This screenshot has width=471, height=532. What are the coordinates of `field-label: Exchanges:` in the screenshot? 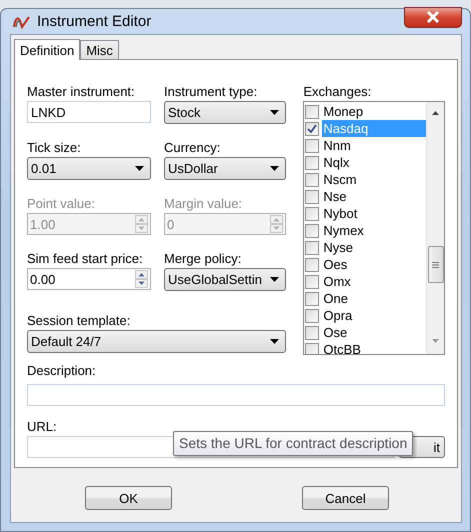 It's located at (337, 92).